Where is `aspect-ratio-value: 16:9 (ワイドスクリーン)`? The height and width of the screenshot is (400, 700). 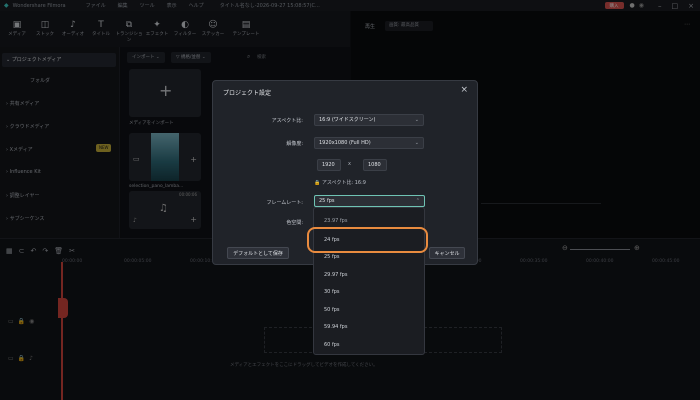 aspect-ratio-value: 16:9 (ワイドスクリーン) is located at coordinates (347, 120).